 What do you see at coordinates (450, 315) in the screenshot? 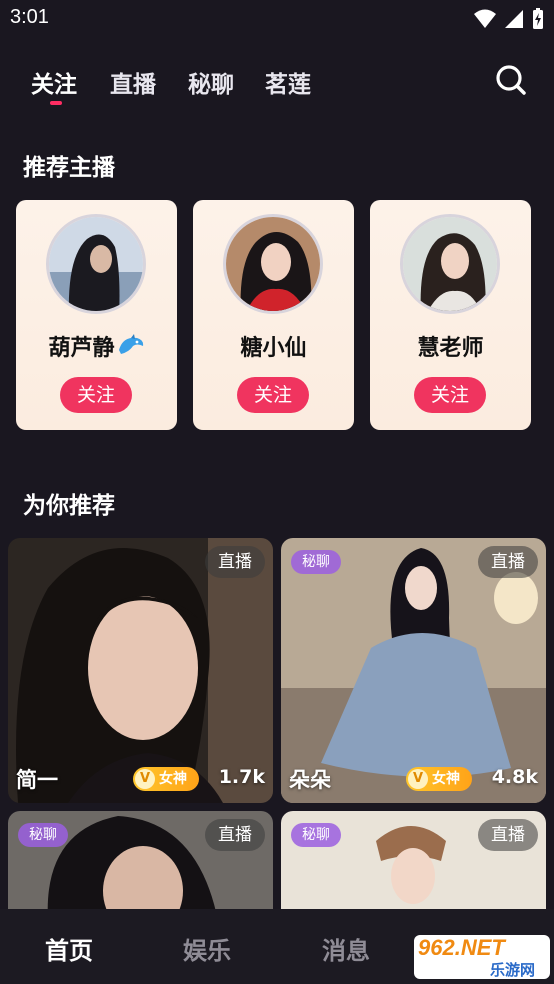
I see `anchor-card: 慧老师 关注` at bounding box center [450, 315].